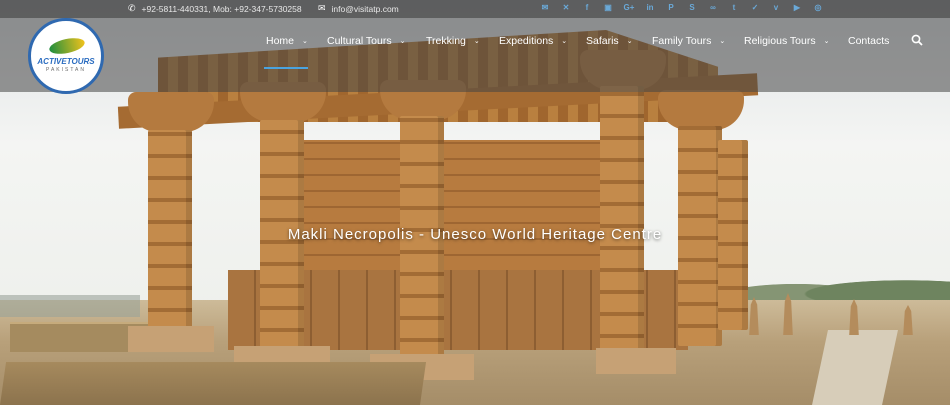 The height and width of the screenshot is (405, 950). Describe the element at coordinates (280, 41) in the screenshot. I see `nav-label: Home` at that location.